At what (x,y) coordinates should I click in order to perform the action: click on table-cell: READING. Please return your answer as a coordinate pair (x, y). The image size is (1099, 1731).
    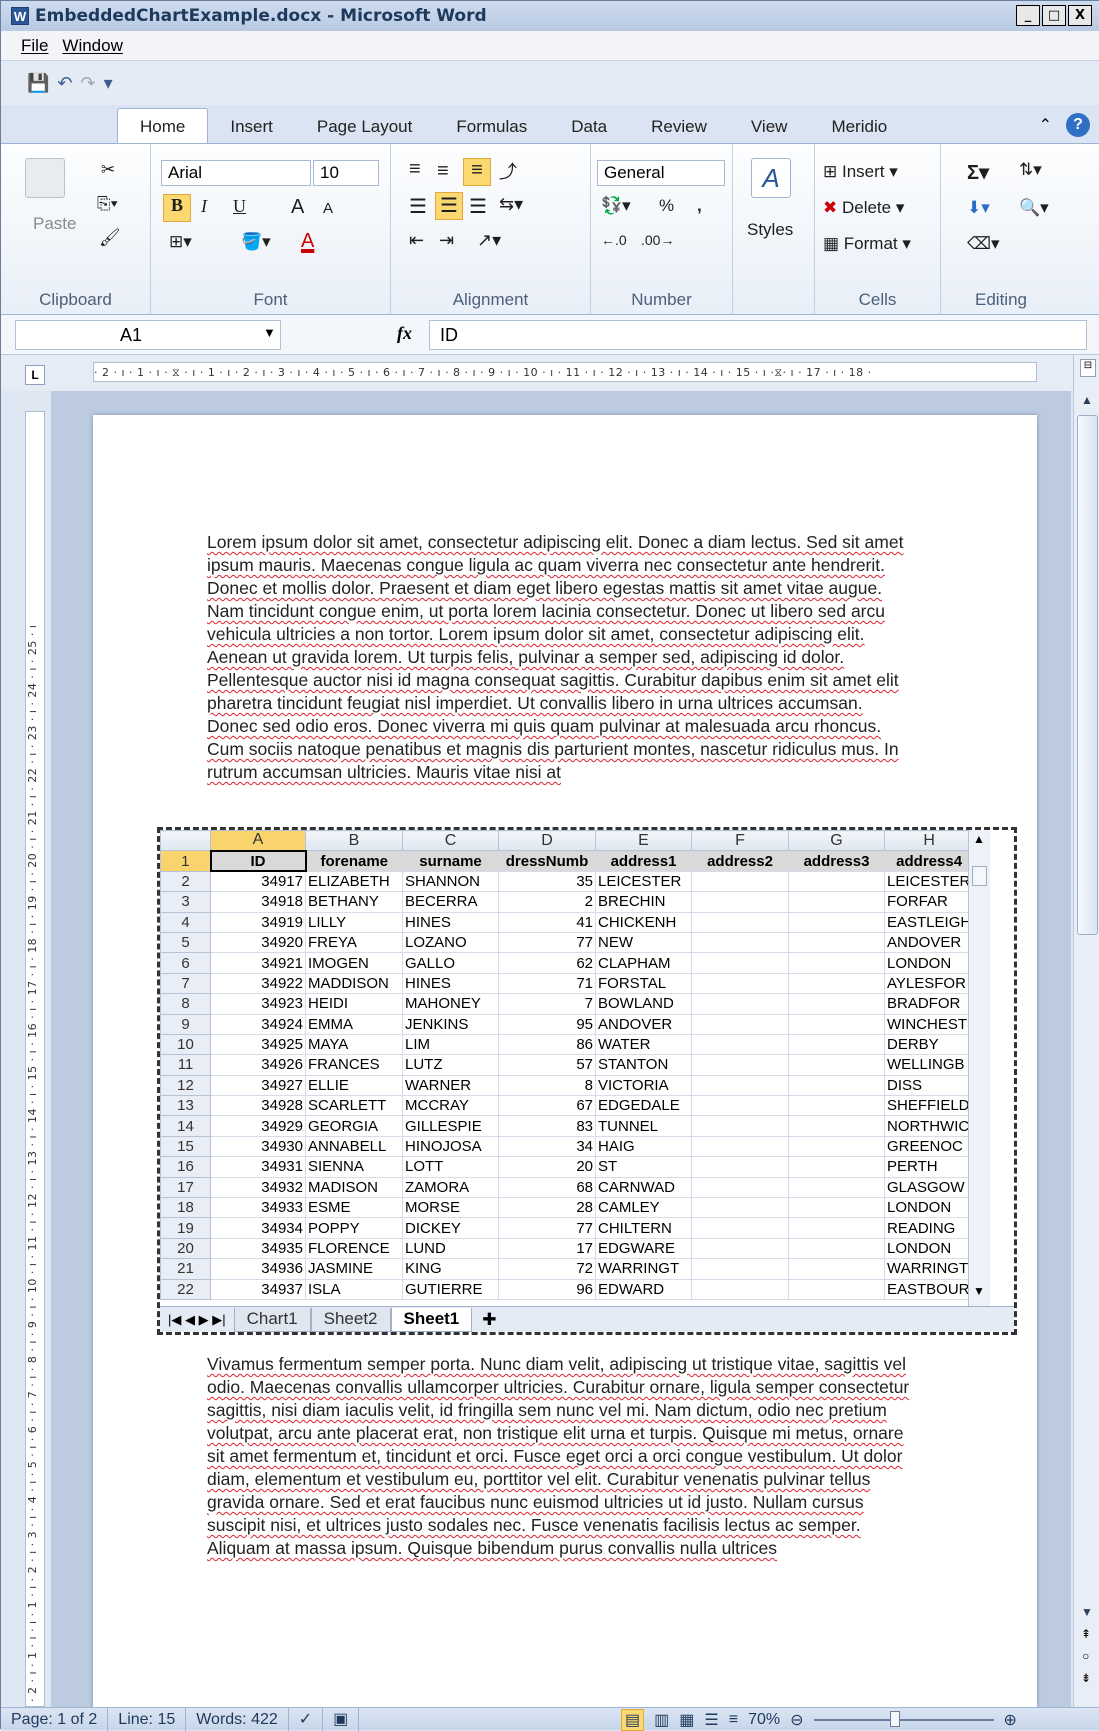
    Looking at the image, I should click on (929, 1228).